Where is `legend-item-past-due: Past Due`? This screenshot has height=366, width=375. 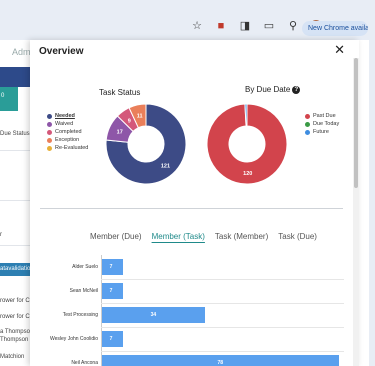 legend-item-past-due: Past Due is located at coordinates (322, 116).